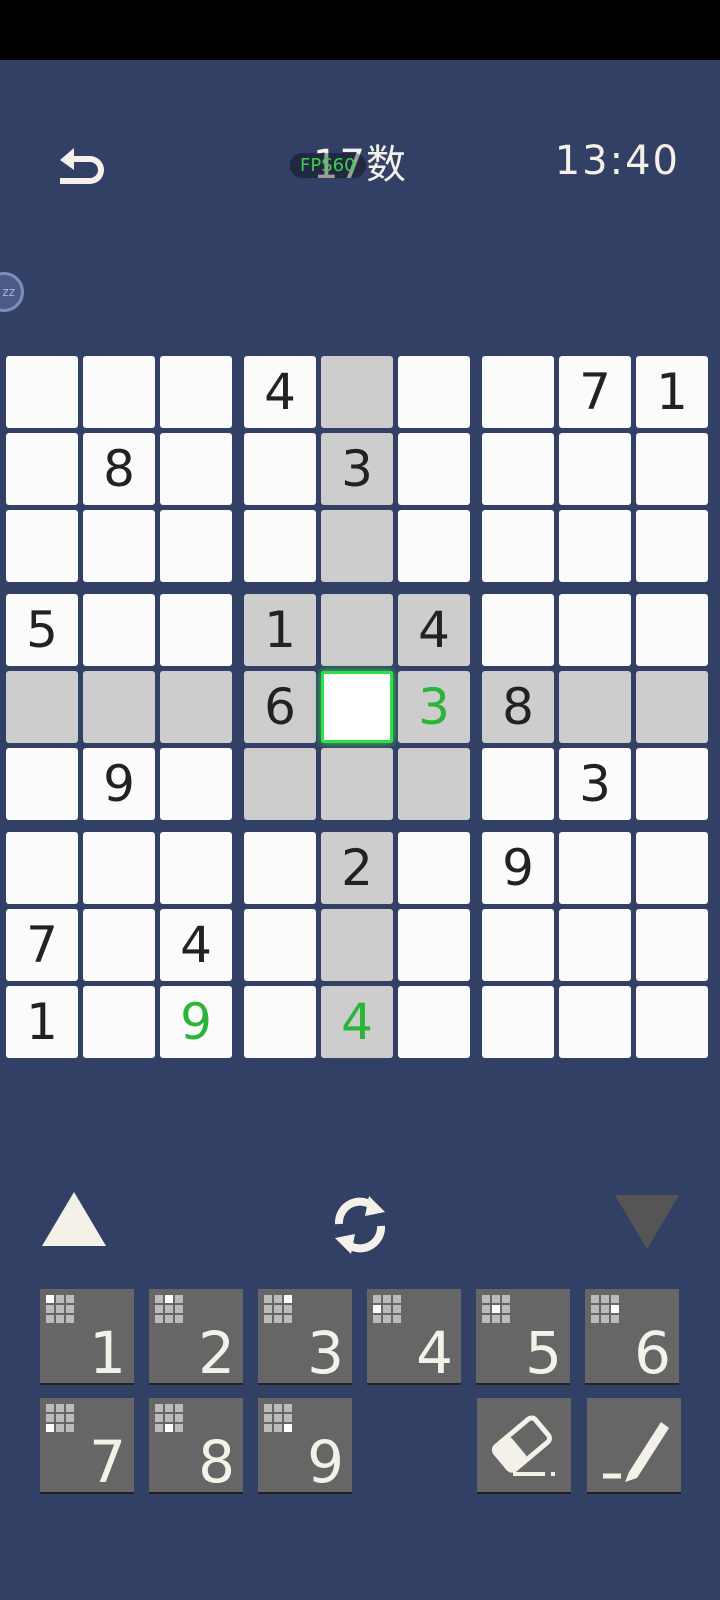 This screenshot has width=720, height=1600. What do you see at coordinates (523, 1338) in the screenshot?
I see `digit-key-5: 5` at bounding box center [523, 1338].